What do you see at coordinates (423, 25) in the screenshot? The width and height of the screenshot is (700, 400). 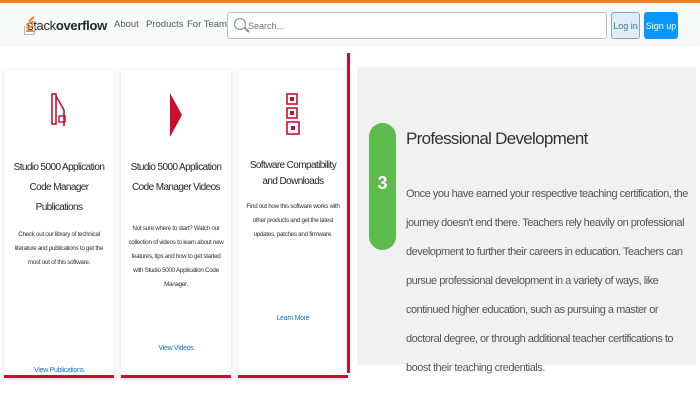 I see `search-input` at bounding box center [423, 25].